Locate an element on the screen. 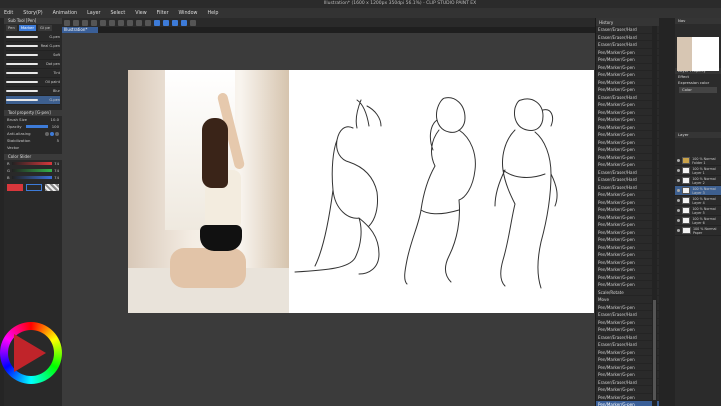 The image size is (721, 406). main-color-swatch is located at coordinates (15, 187).